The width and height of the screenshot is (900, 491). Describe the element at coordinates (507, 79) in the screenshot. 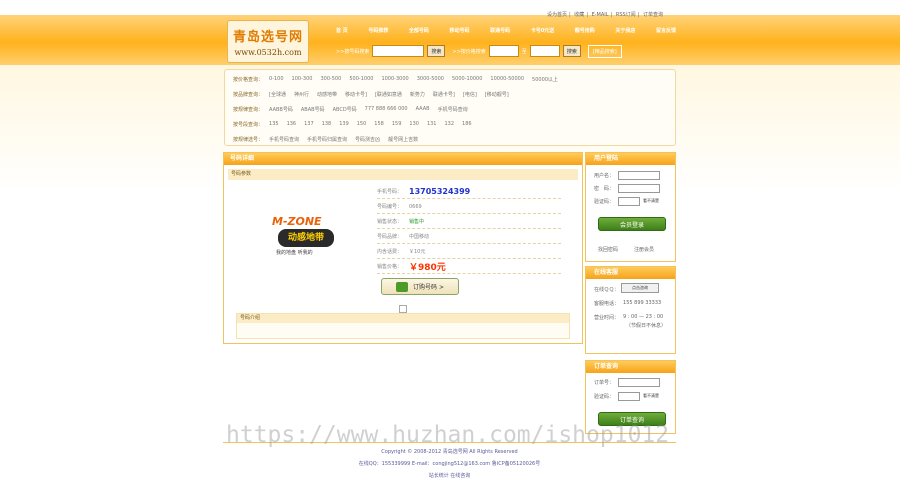

I see `filter-item: 10000-50000` at that location.